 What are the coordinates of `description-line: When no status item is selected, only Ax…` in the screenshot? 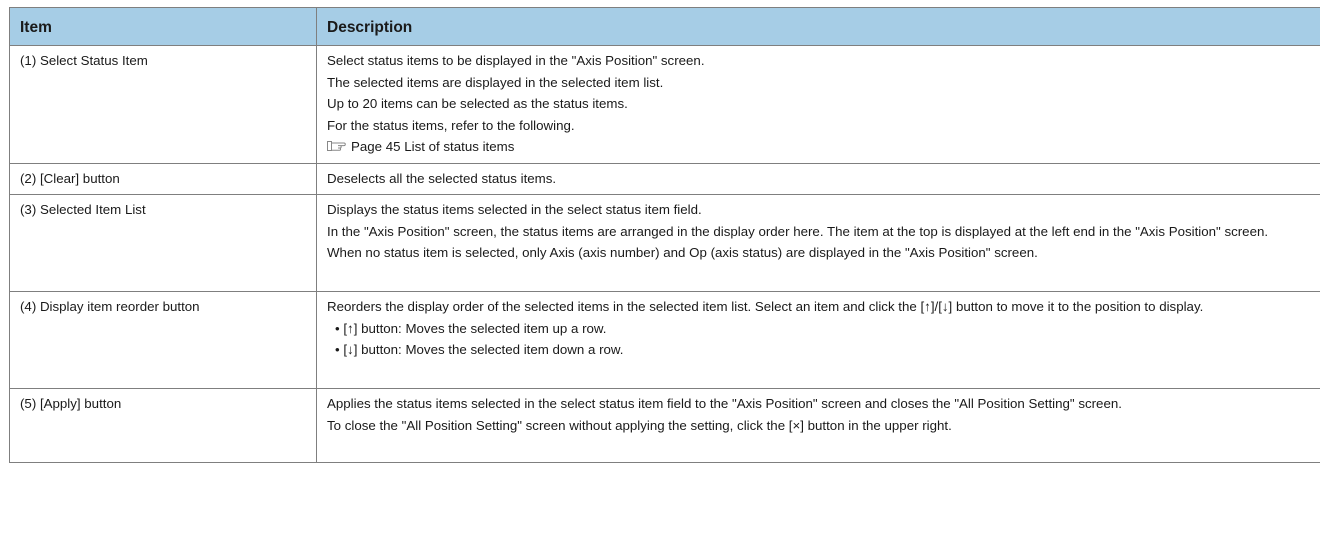 It's located at (682, 252).